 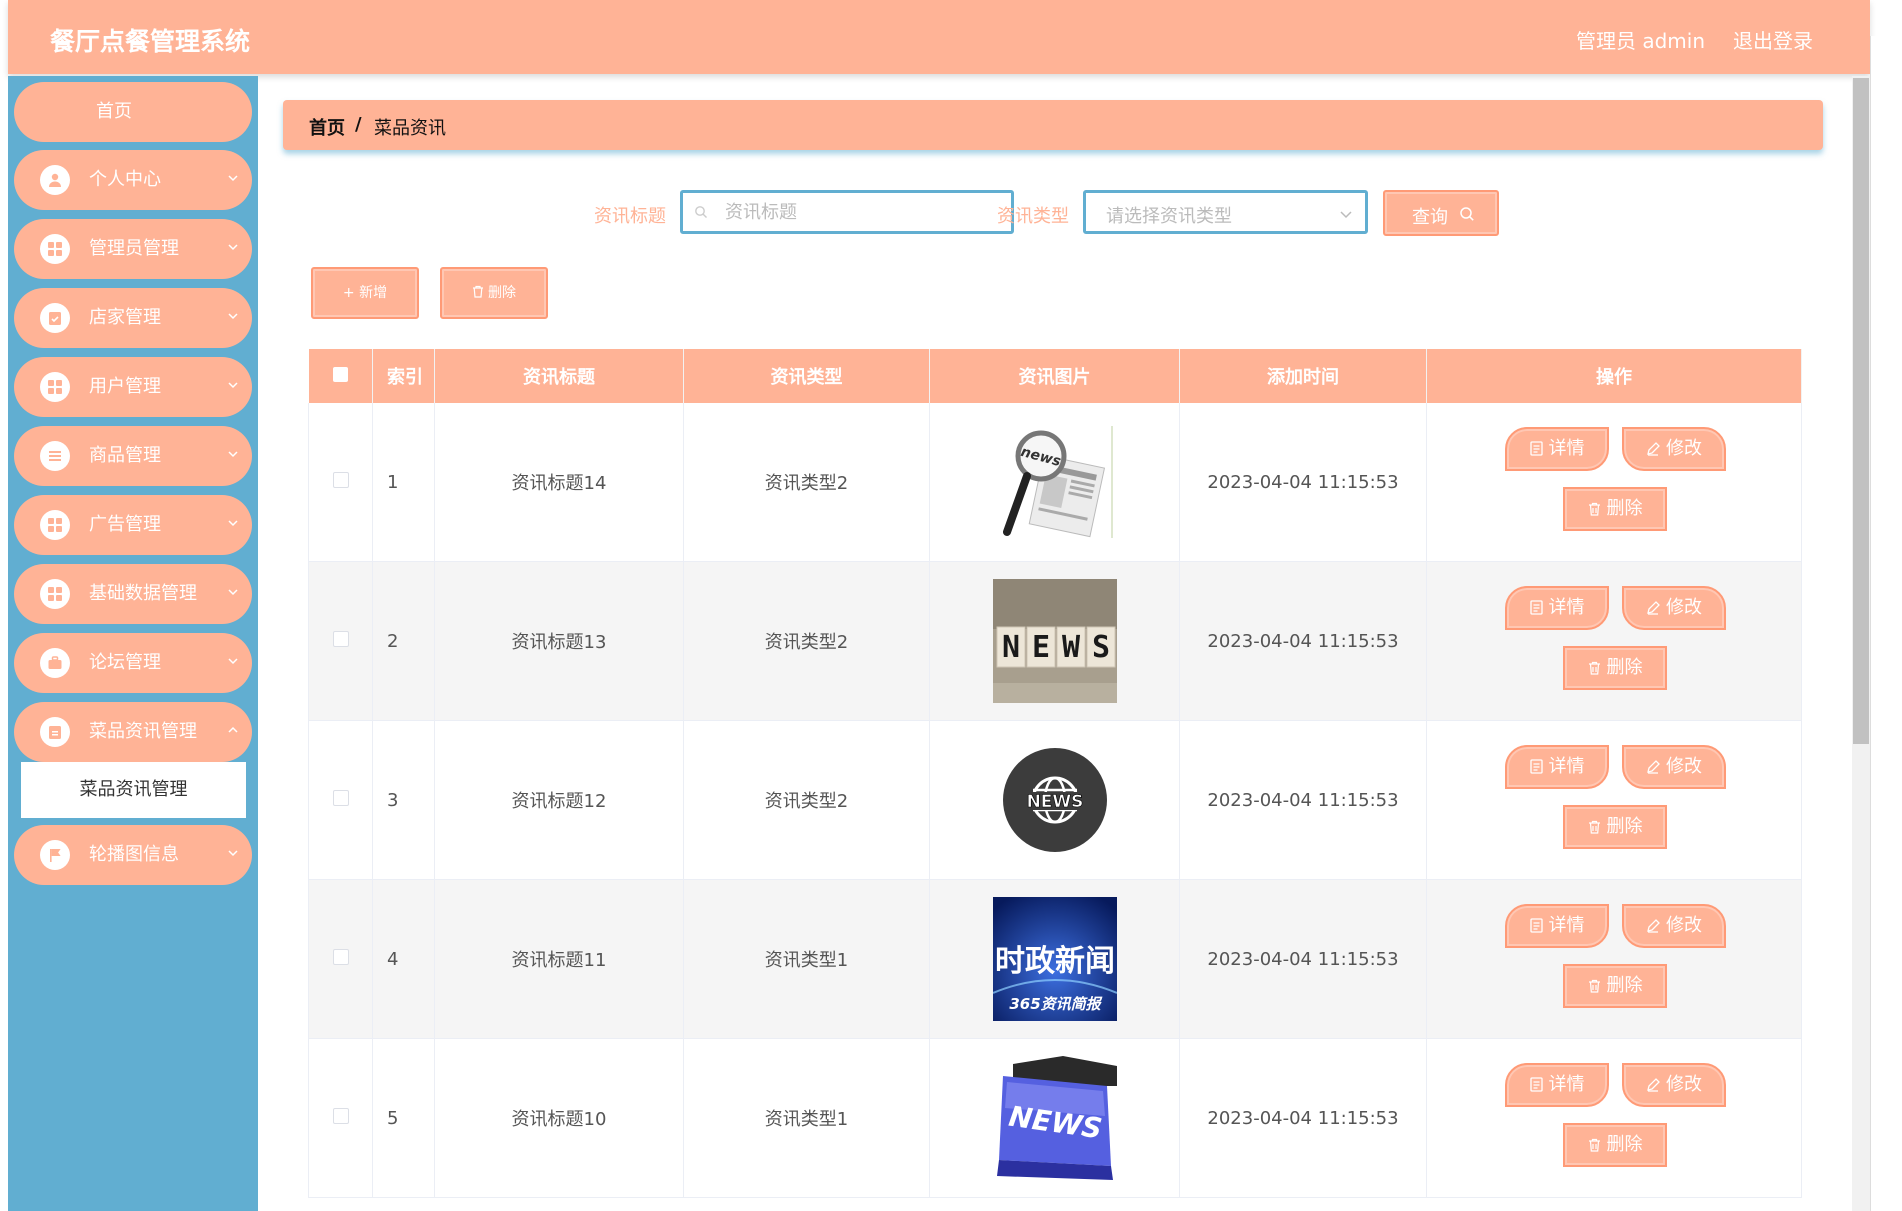 I want to click on sidebar-item-forum-management: 论坛管理, so click(x=133, y=663).